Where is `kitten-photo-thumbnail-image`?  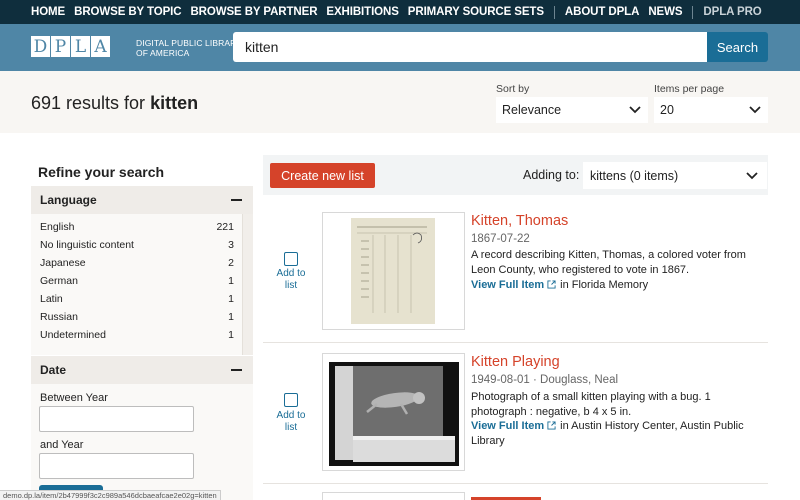 kitten-photo-thumbnail-image is located at coordinates (393, 412).